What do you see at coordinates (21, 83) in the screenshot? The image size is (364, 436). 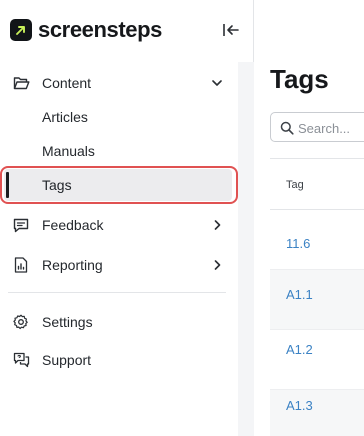 I see `folder-open-icon` at bounding box center [21, 83].